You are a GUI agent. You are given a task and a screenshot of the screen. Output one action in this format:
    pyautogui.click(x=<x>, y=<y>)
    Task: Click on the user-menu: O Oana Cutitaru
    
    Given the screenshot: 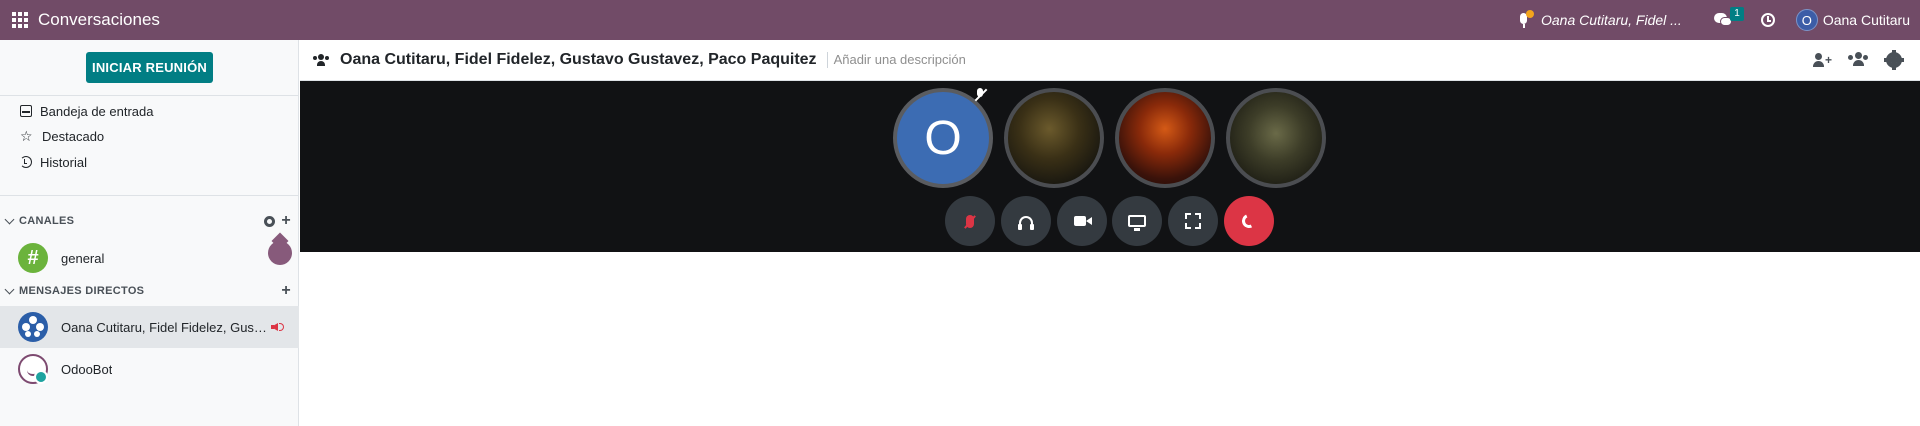 What is the action you would take?
    pyautogui.click(x=1852, y=20)
    